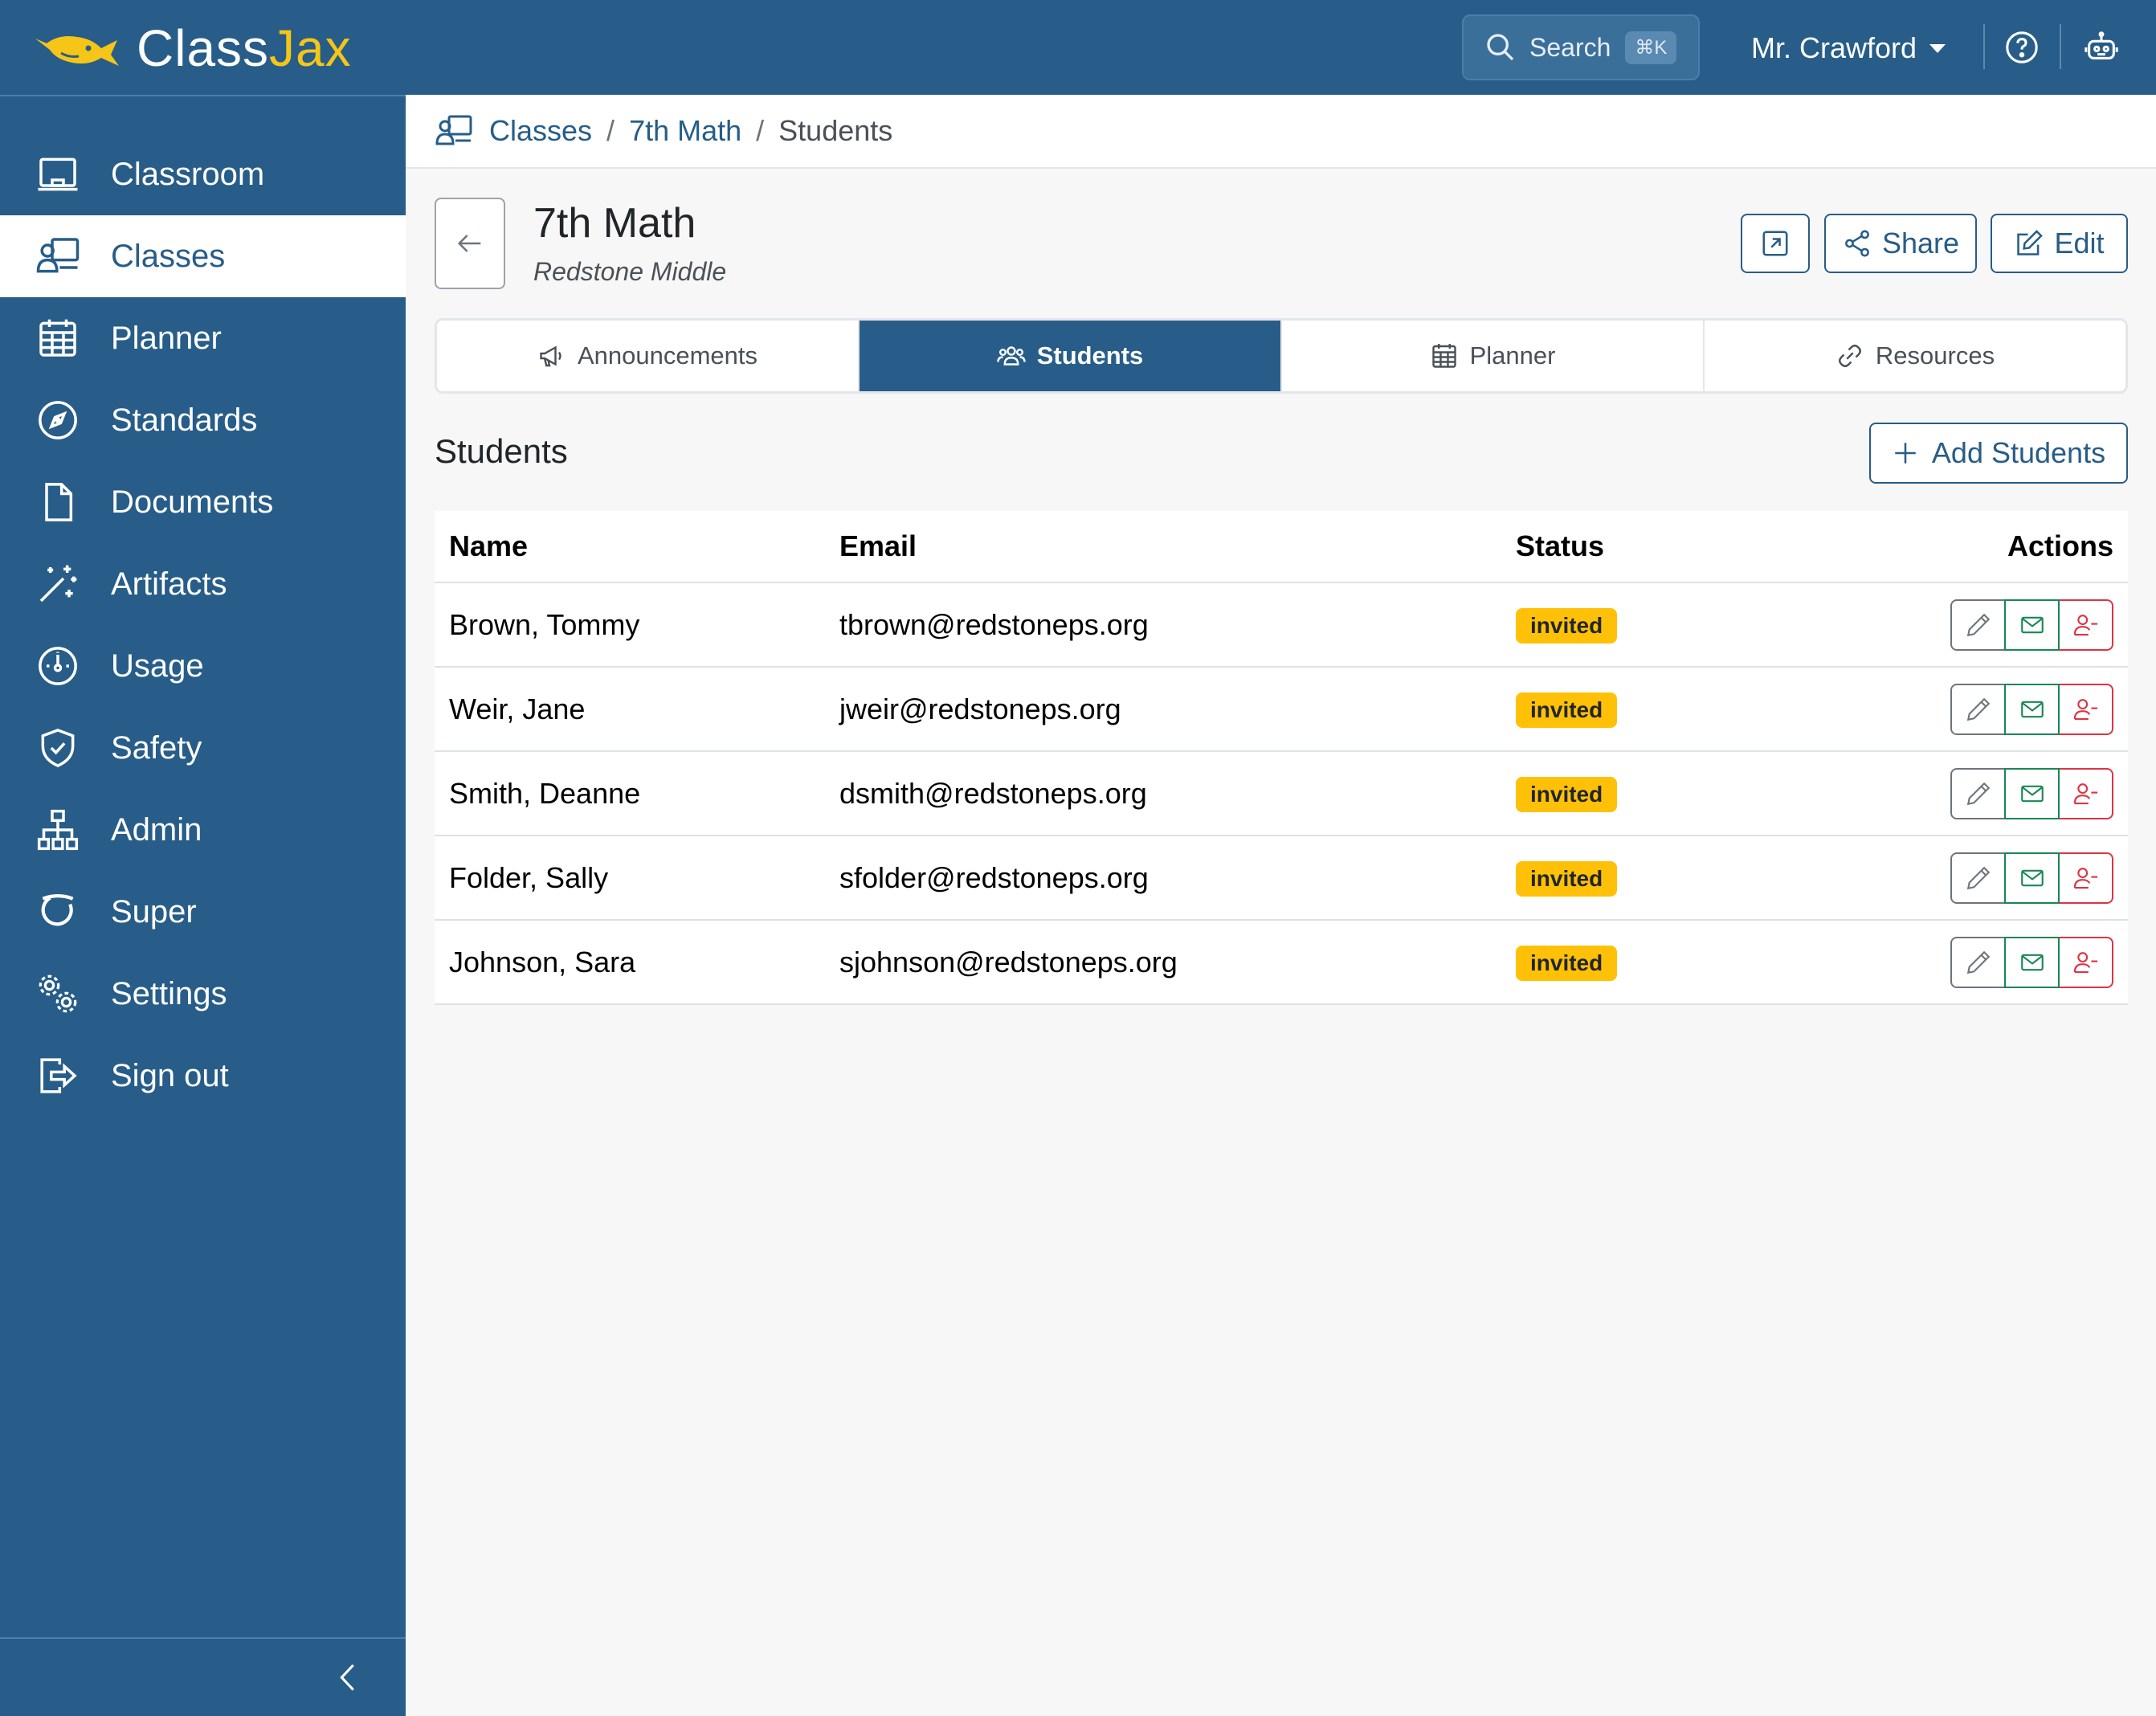 The height and width of the screenshot is (1716, 2156). Describe the element at coordinates (58, 666) in the screenshot. I see `speedometer-icon` at that location.